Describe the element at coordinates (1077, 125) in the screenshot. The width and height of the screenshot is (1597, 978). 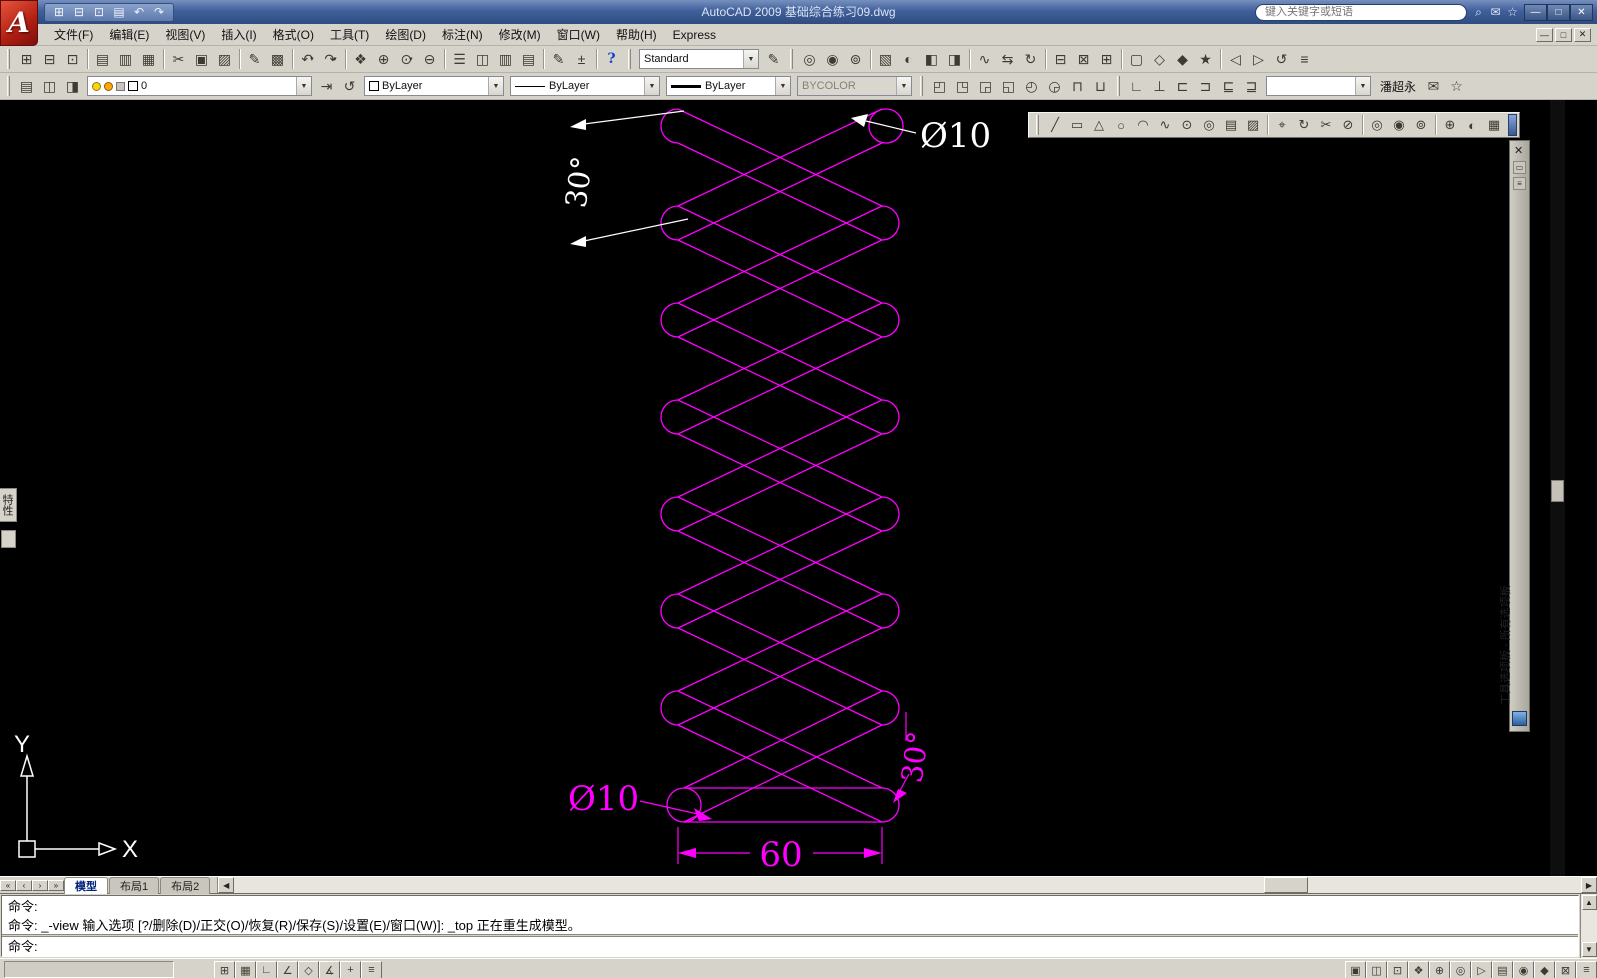
I see `rectangle-icon: ▭` at that location.